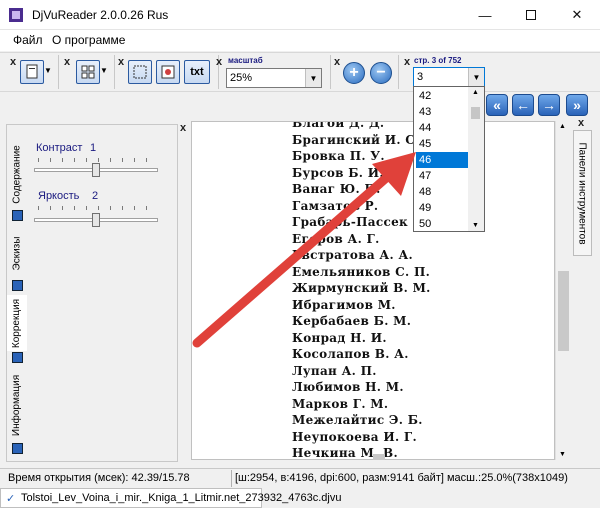 The width and height of the screenshot is (600, 508). What do you see at coordinates (549, 105) in the screenshot?
I see `next-page-button: →` at bounding box center [549, 105].